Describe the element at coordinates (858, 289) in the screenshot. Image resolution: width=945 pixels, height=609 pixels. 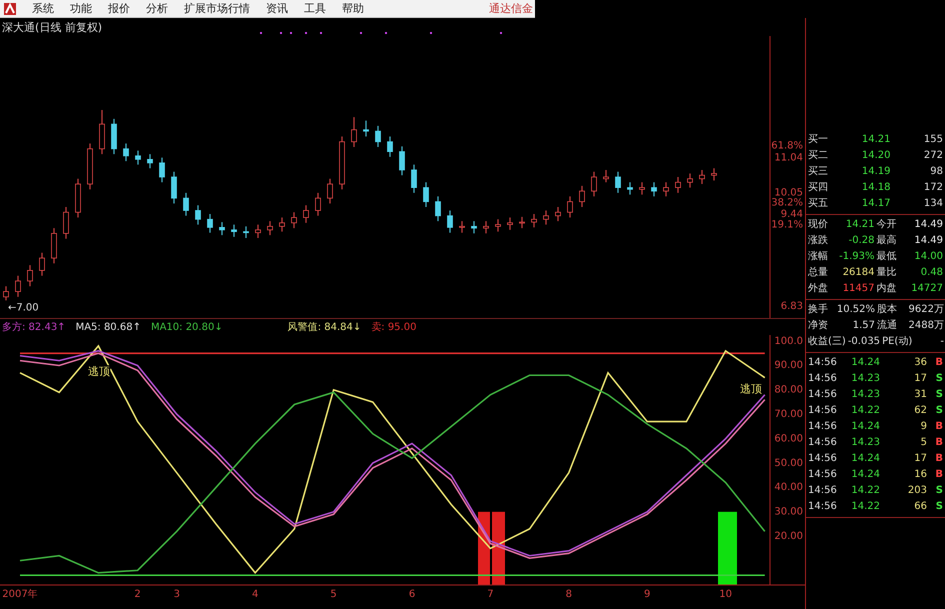
I see `stat-value: 11457` at that location.